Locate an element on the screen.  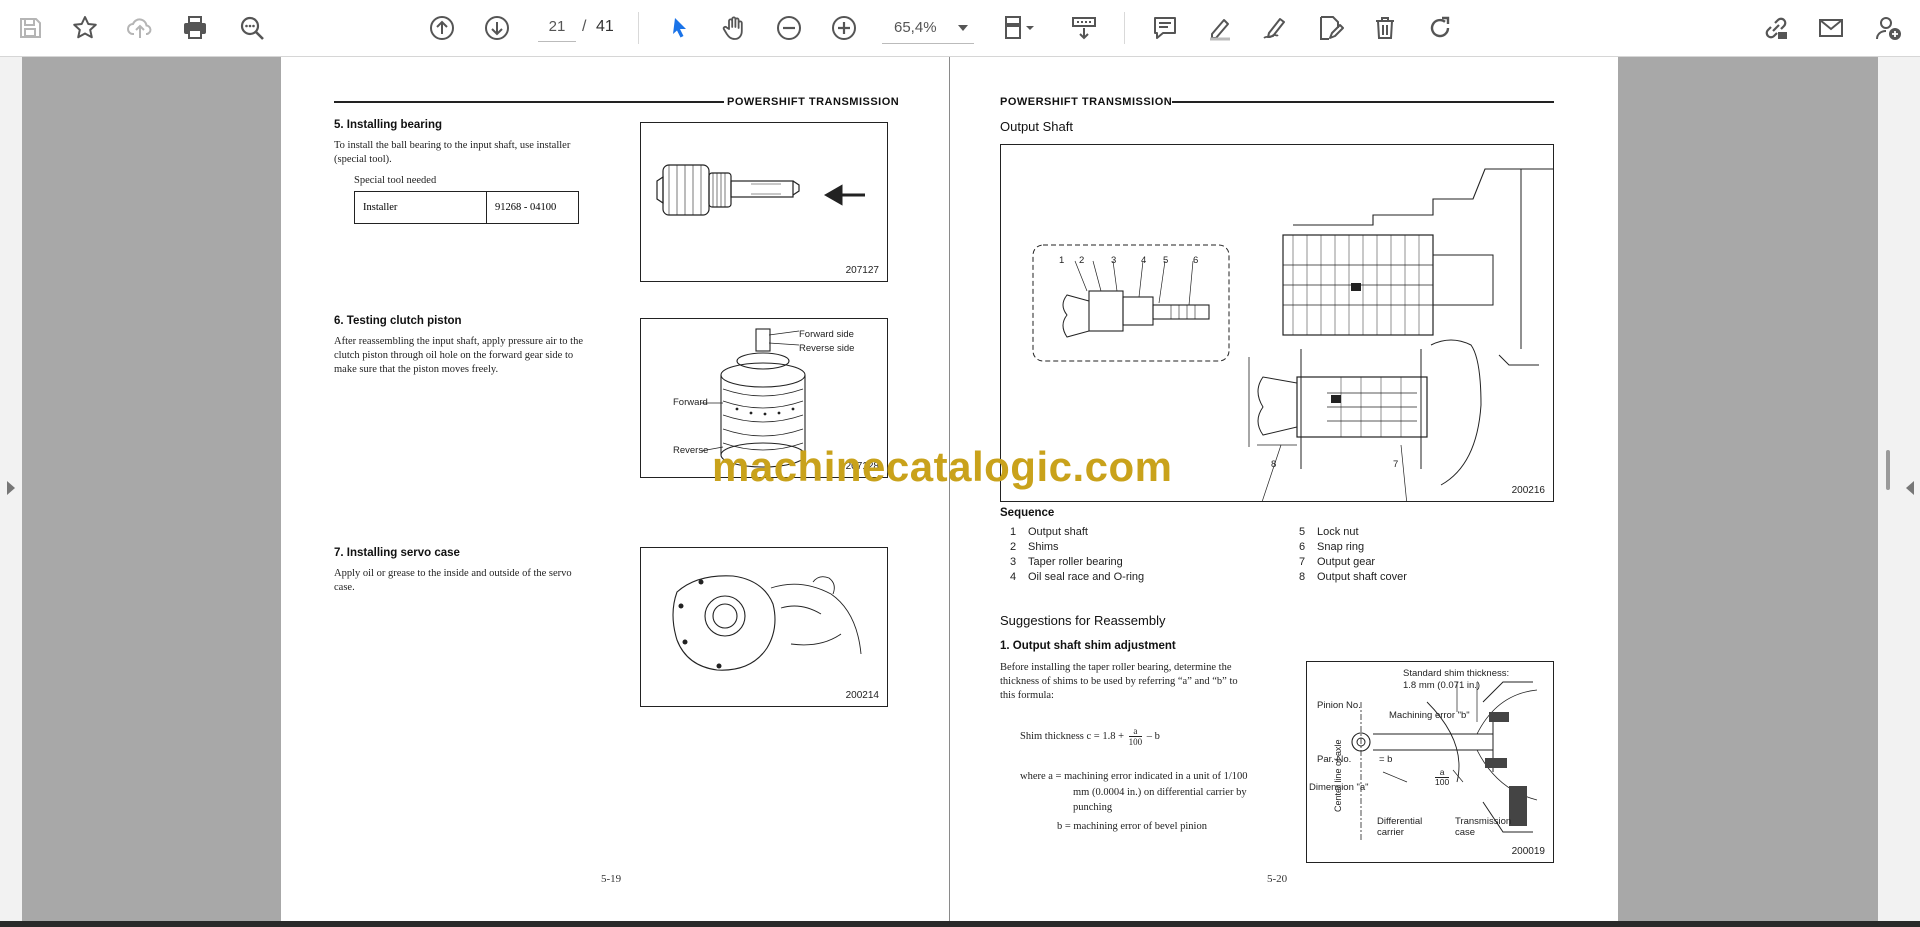
watermark: machinecatalogic.com is located at coordinates (942, 466).